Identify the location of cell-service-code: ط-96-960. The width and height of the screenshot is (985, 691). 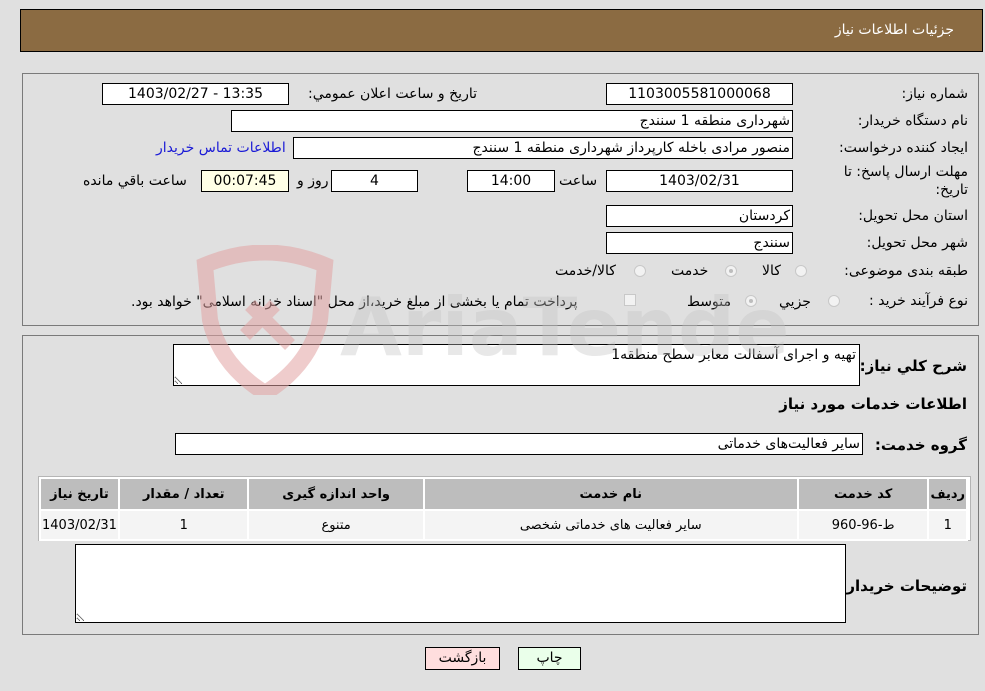
(863, 525).